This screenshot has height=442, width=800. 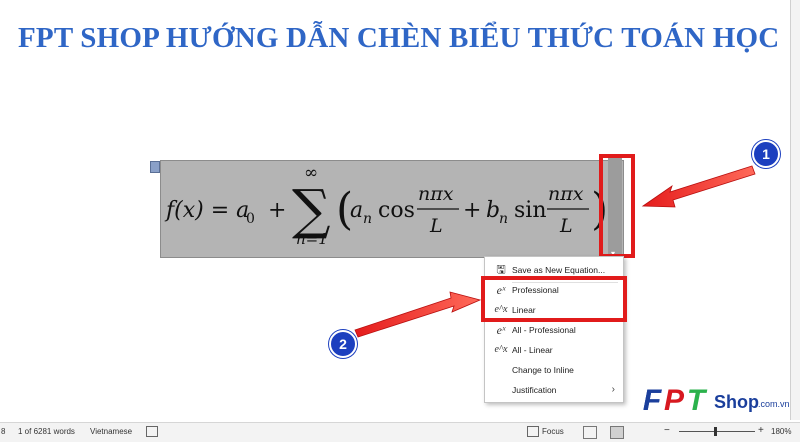 I want to click on focus-icon, so click(x=533, y=431).